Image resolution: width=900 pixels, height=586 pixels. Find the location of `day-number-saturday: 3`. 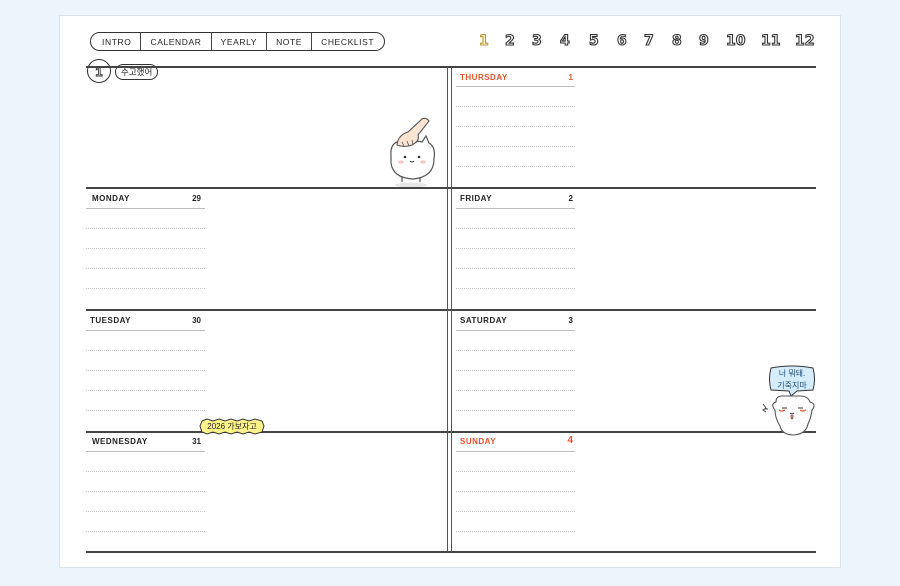

day-number-saturday: 3 is located at coordinates (570, 320).